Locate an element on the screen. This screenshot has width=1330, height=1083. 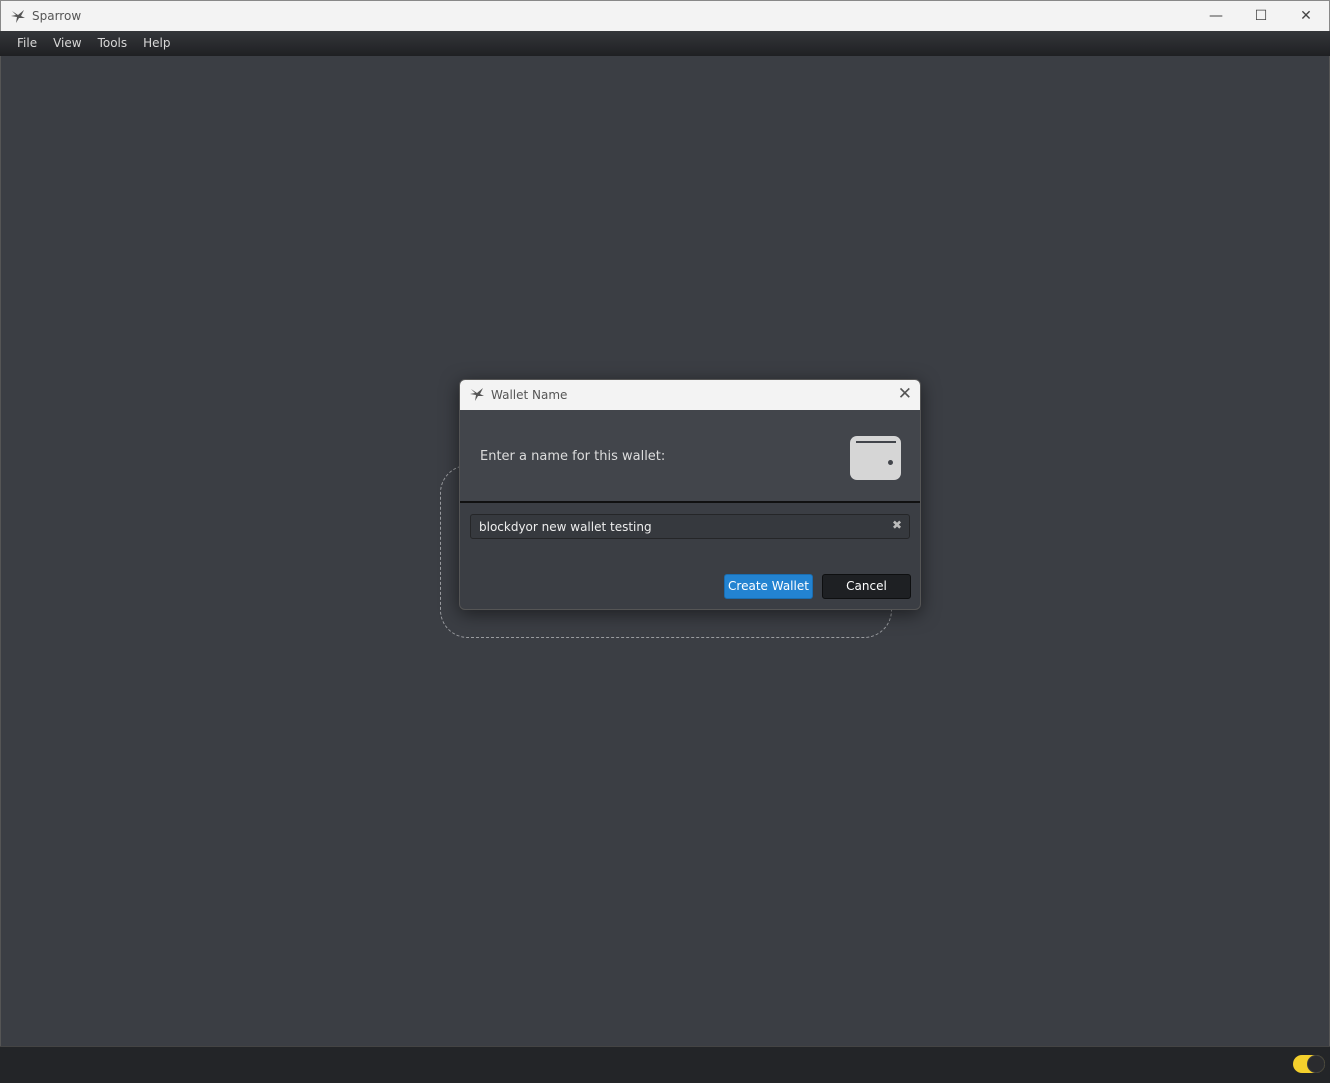
close-button: ✕ is located at coordinates (1306, 16).